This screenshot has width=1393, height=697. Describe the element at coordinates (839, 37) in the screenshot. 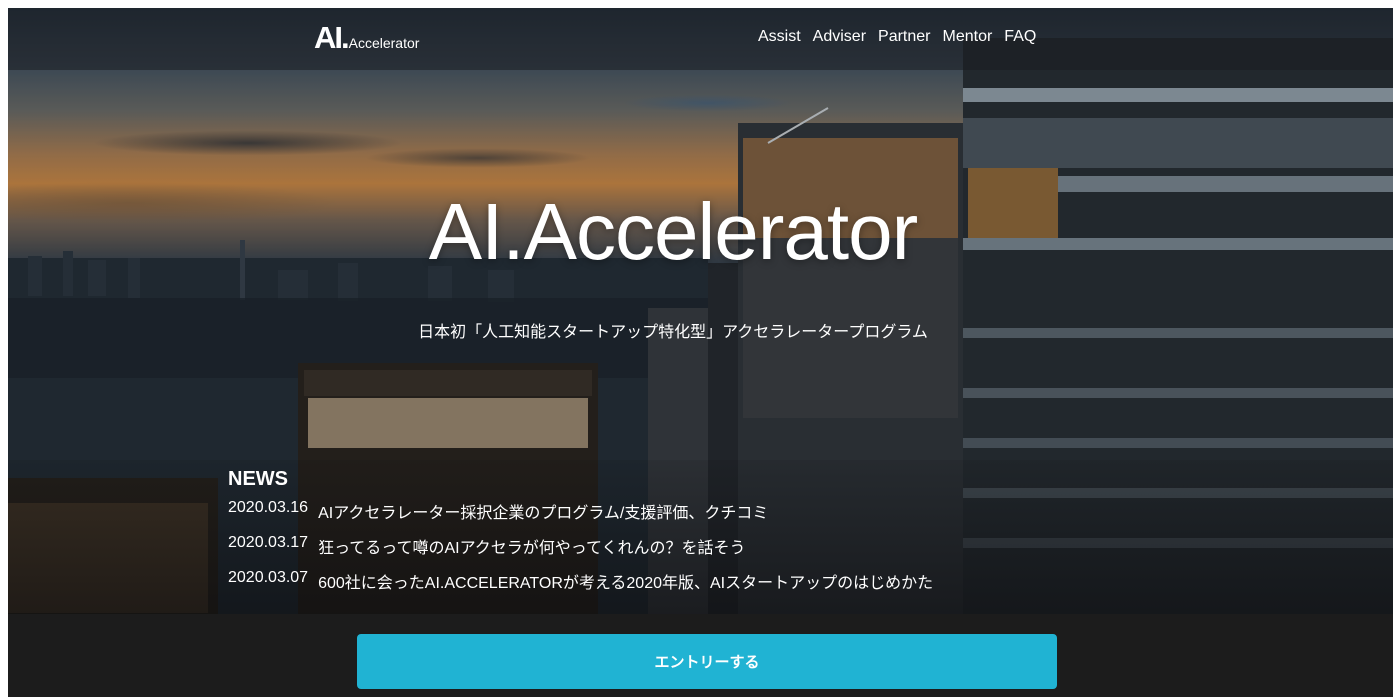

I see `nav-adviser-link: Adviser` at that location.